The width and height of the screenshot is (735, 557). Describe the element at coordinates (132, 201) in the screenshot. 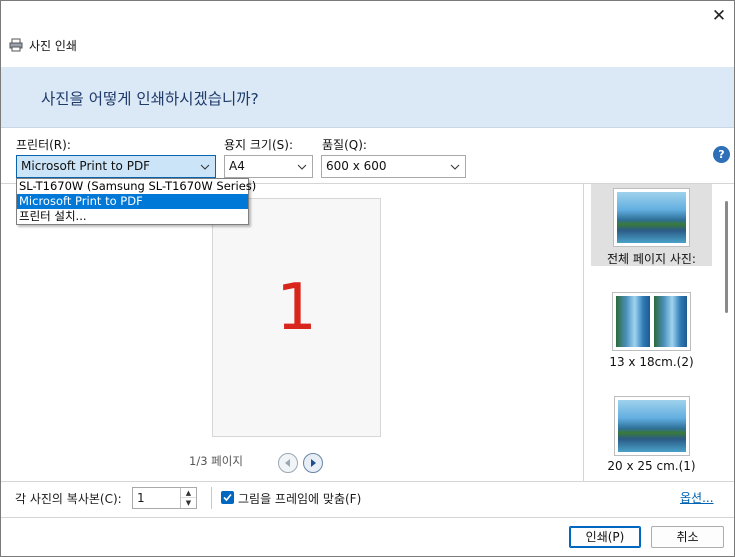

I see `printer-option-selected: Microsoft Print to PDF` at that location.